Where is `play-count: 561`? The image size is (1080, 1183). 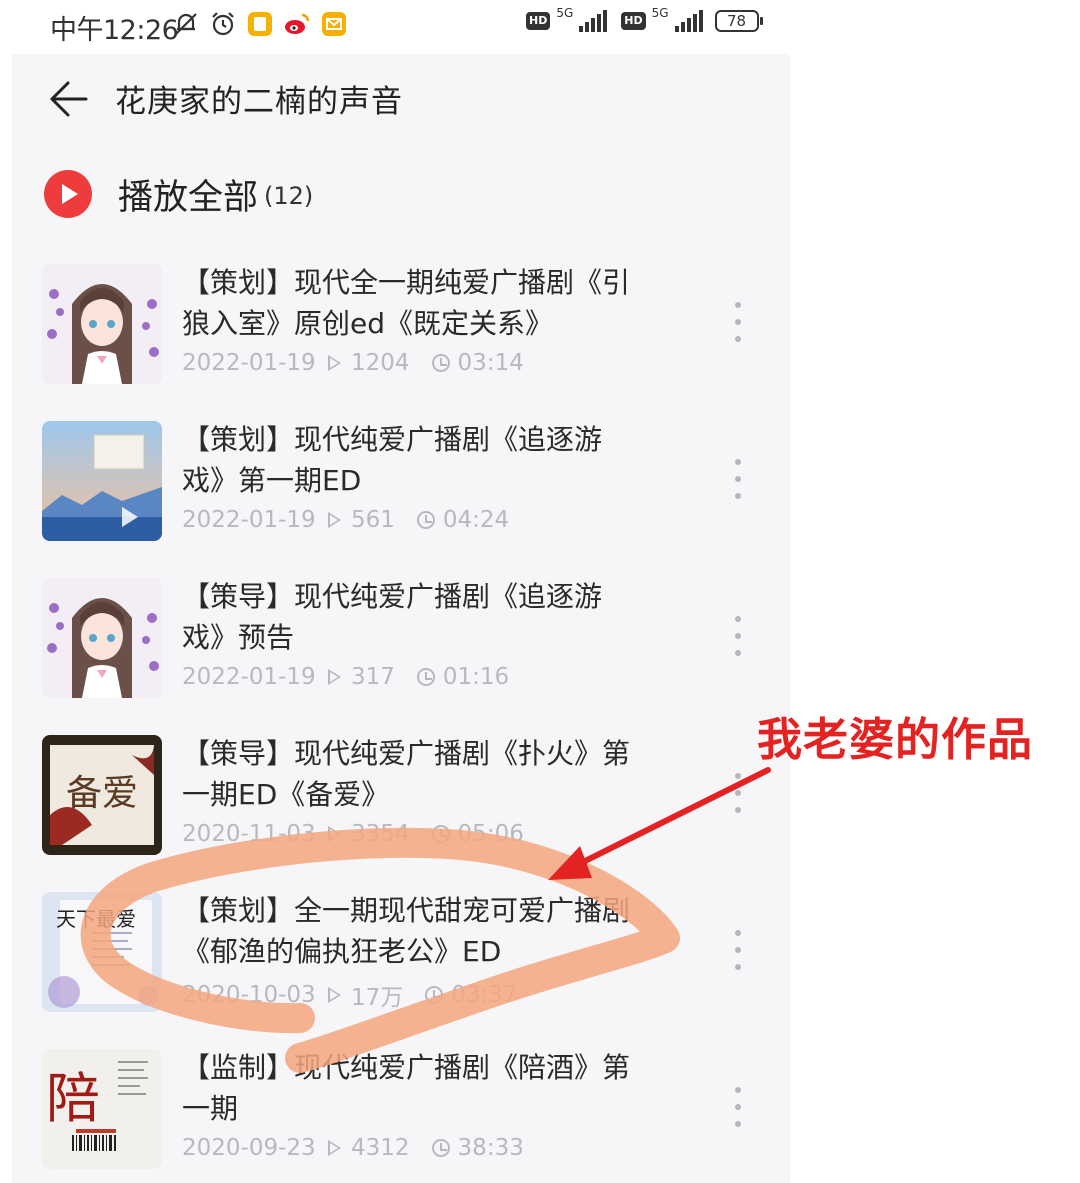 play-count: 561 is located at coordinates (373, 520).